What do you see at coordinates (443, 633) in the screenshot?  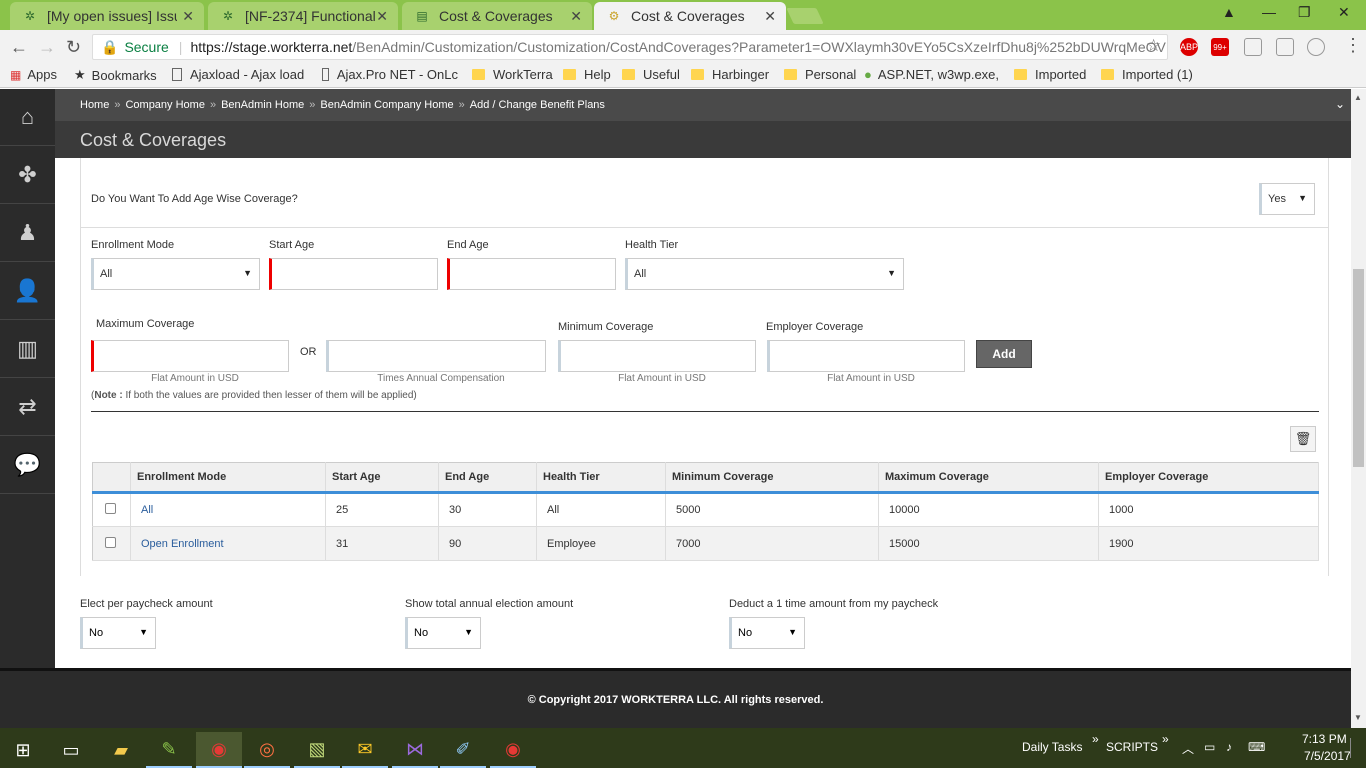 I see `show-annual-select: No ▼` at bounding box center [443, 633].